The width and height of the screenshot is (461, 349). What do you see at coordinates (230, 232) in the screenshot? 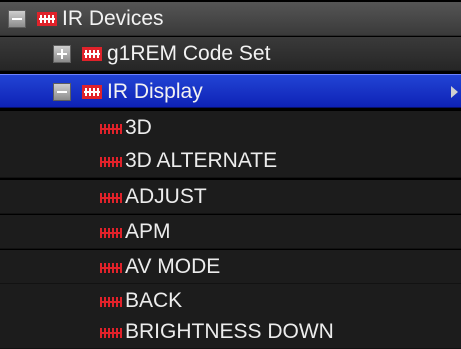
I see `list-item: APM` at bounding box center [230, 232].